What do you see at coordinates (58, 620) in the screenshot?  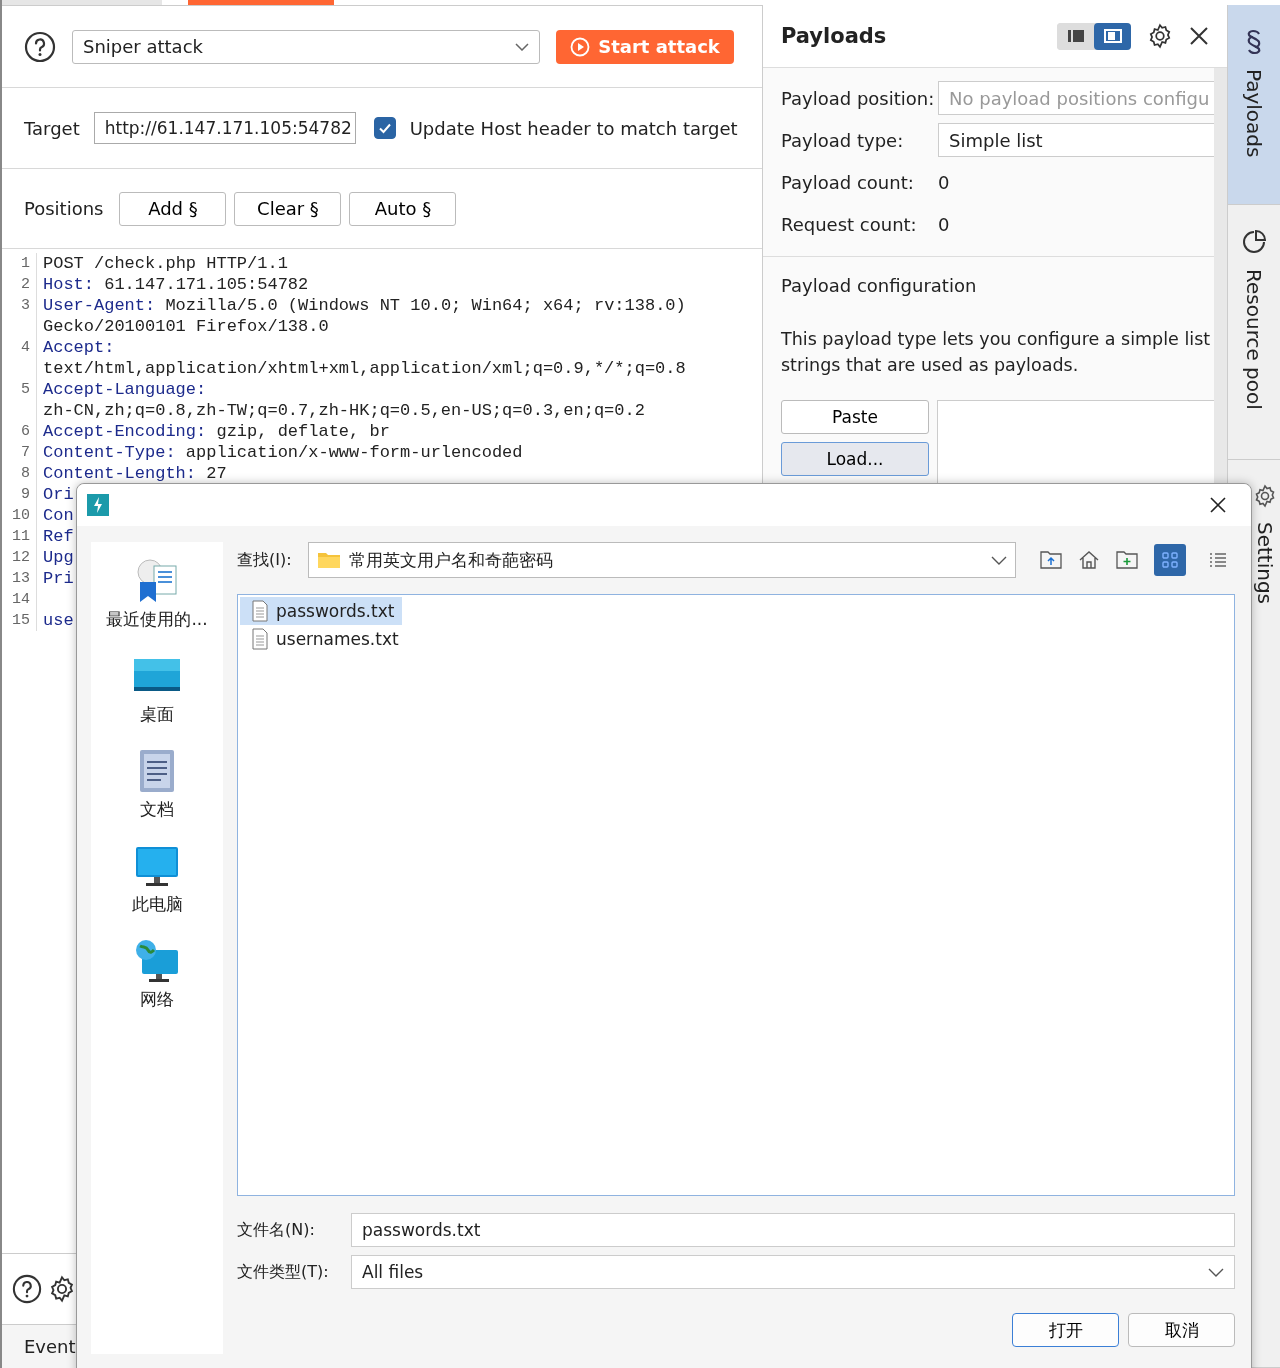 I see `code-line: use` at bounding box center [58, 620].